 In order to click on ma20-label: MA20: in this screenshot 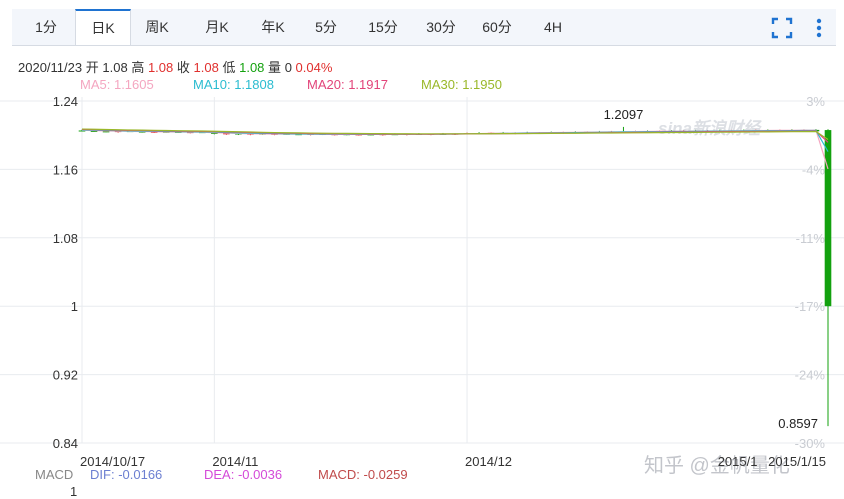, I will do `click(326, 84)`.